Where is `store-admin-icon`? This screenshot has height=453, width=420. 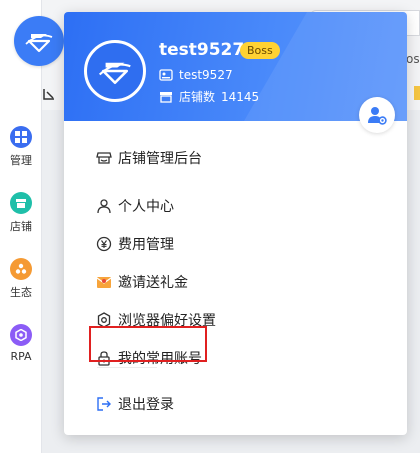 store-admin-icon is located at coordinates (104, 158).